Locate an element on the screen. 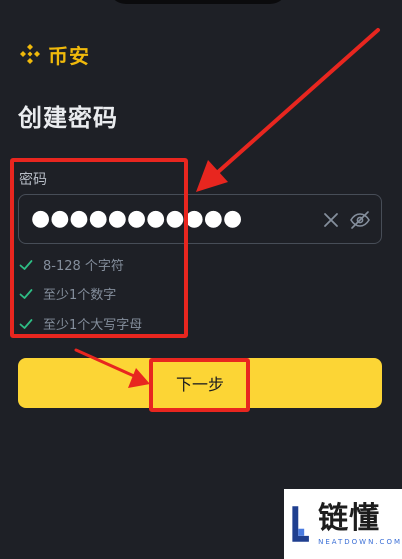  watermark-title: 链懂 is located at coordinates (349, 518).